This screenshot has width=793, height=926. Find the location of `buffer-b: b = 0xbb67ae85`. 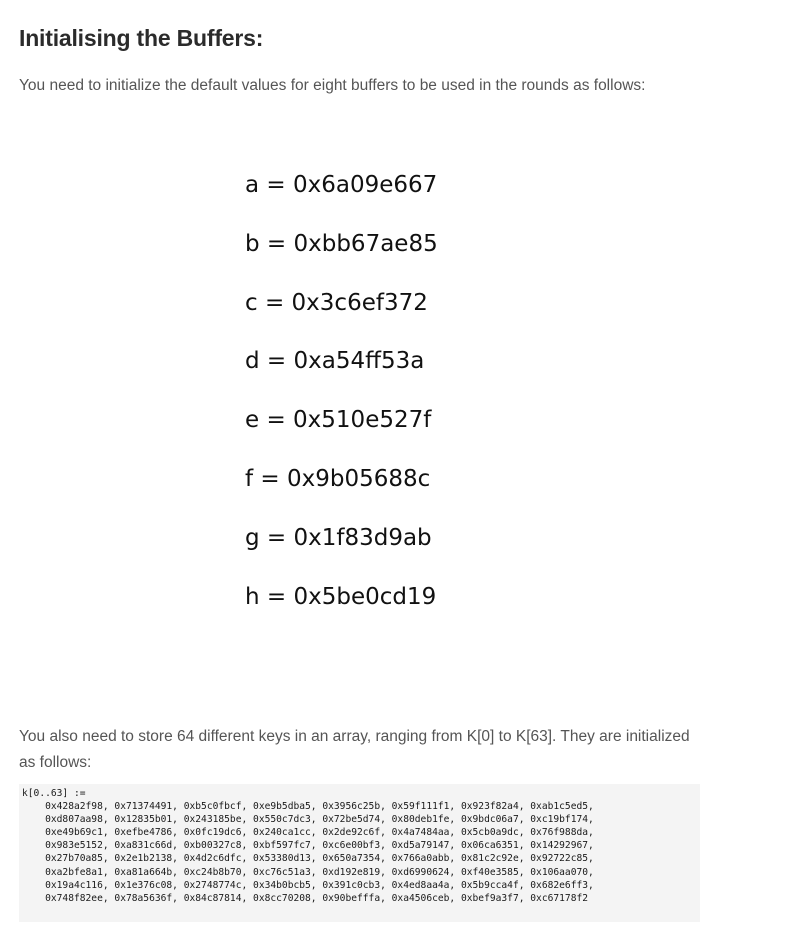

buffer-b: b = 0xbb67ae85 is located at coordinates (341, 243).